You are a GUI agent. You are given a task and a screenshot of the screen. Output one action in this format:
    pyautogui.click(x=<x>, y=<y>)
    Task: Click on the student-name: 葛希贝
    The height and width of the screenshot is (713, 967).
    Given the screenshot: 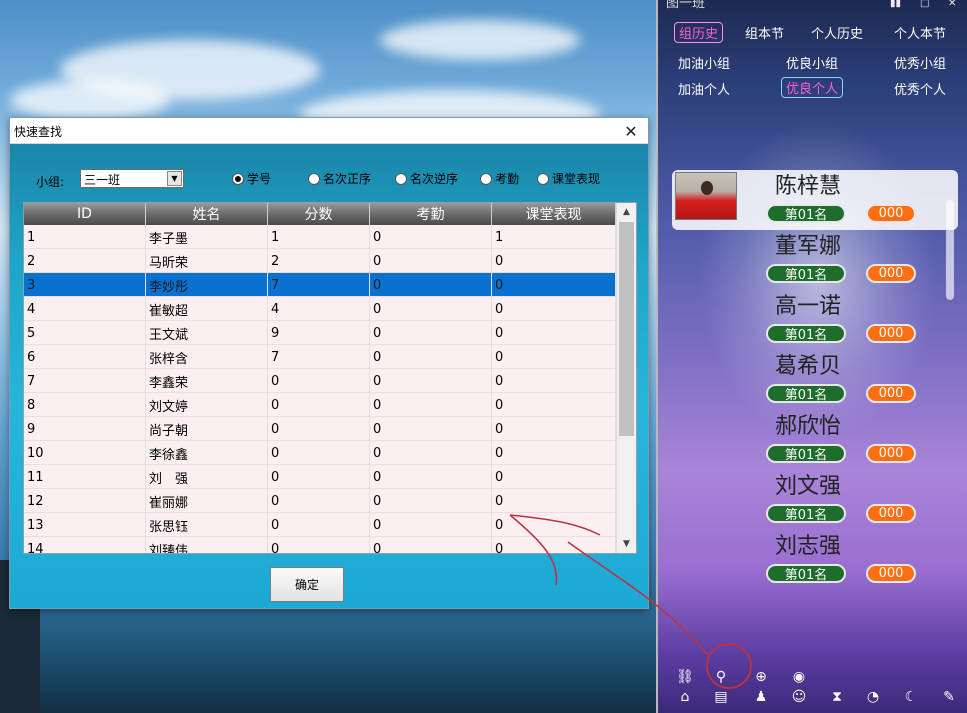 What is the action you would take?
    pyautogui.click(x=808, y=364)
    